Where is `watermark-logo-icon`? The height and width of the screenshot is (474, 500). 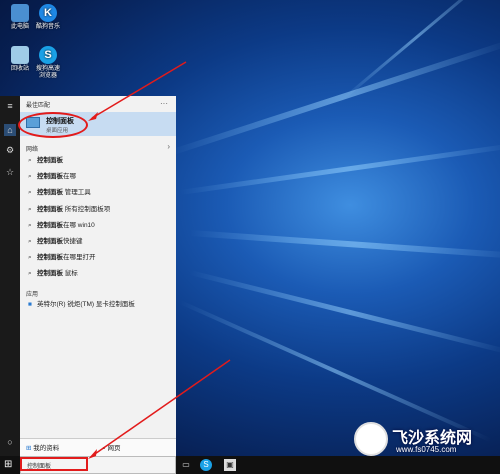 watermark-logo-icon is located at coordinates (371, 439).